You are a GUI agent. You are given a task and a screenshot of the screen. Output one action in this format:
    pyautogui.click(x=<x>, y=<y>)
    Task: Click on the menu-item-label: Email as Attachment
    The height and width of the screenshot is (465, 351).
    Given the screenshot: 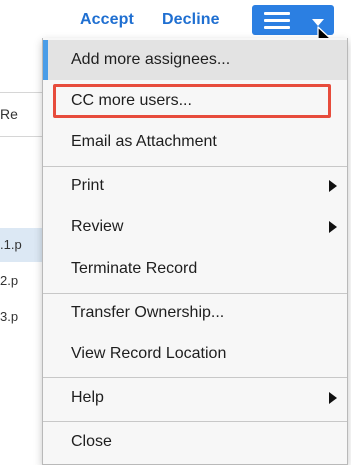 What is the action you would take?
    pyautogui.click(x=144, y=141)
    